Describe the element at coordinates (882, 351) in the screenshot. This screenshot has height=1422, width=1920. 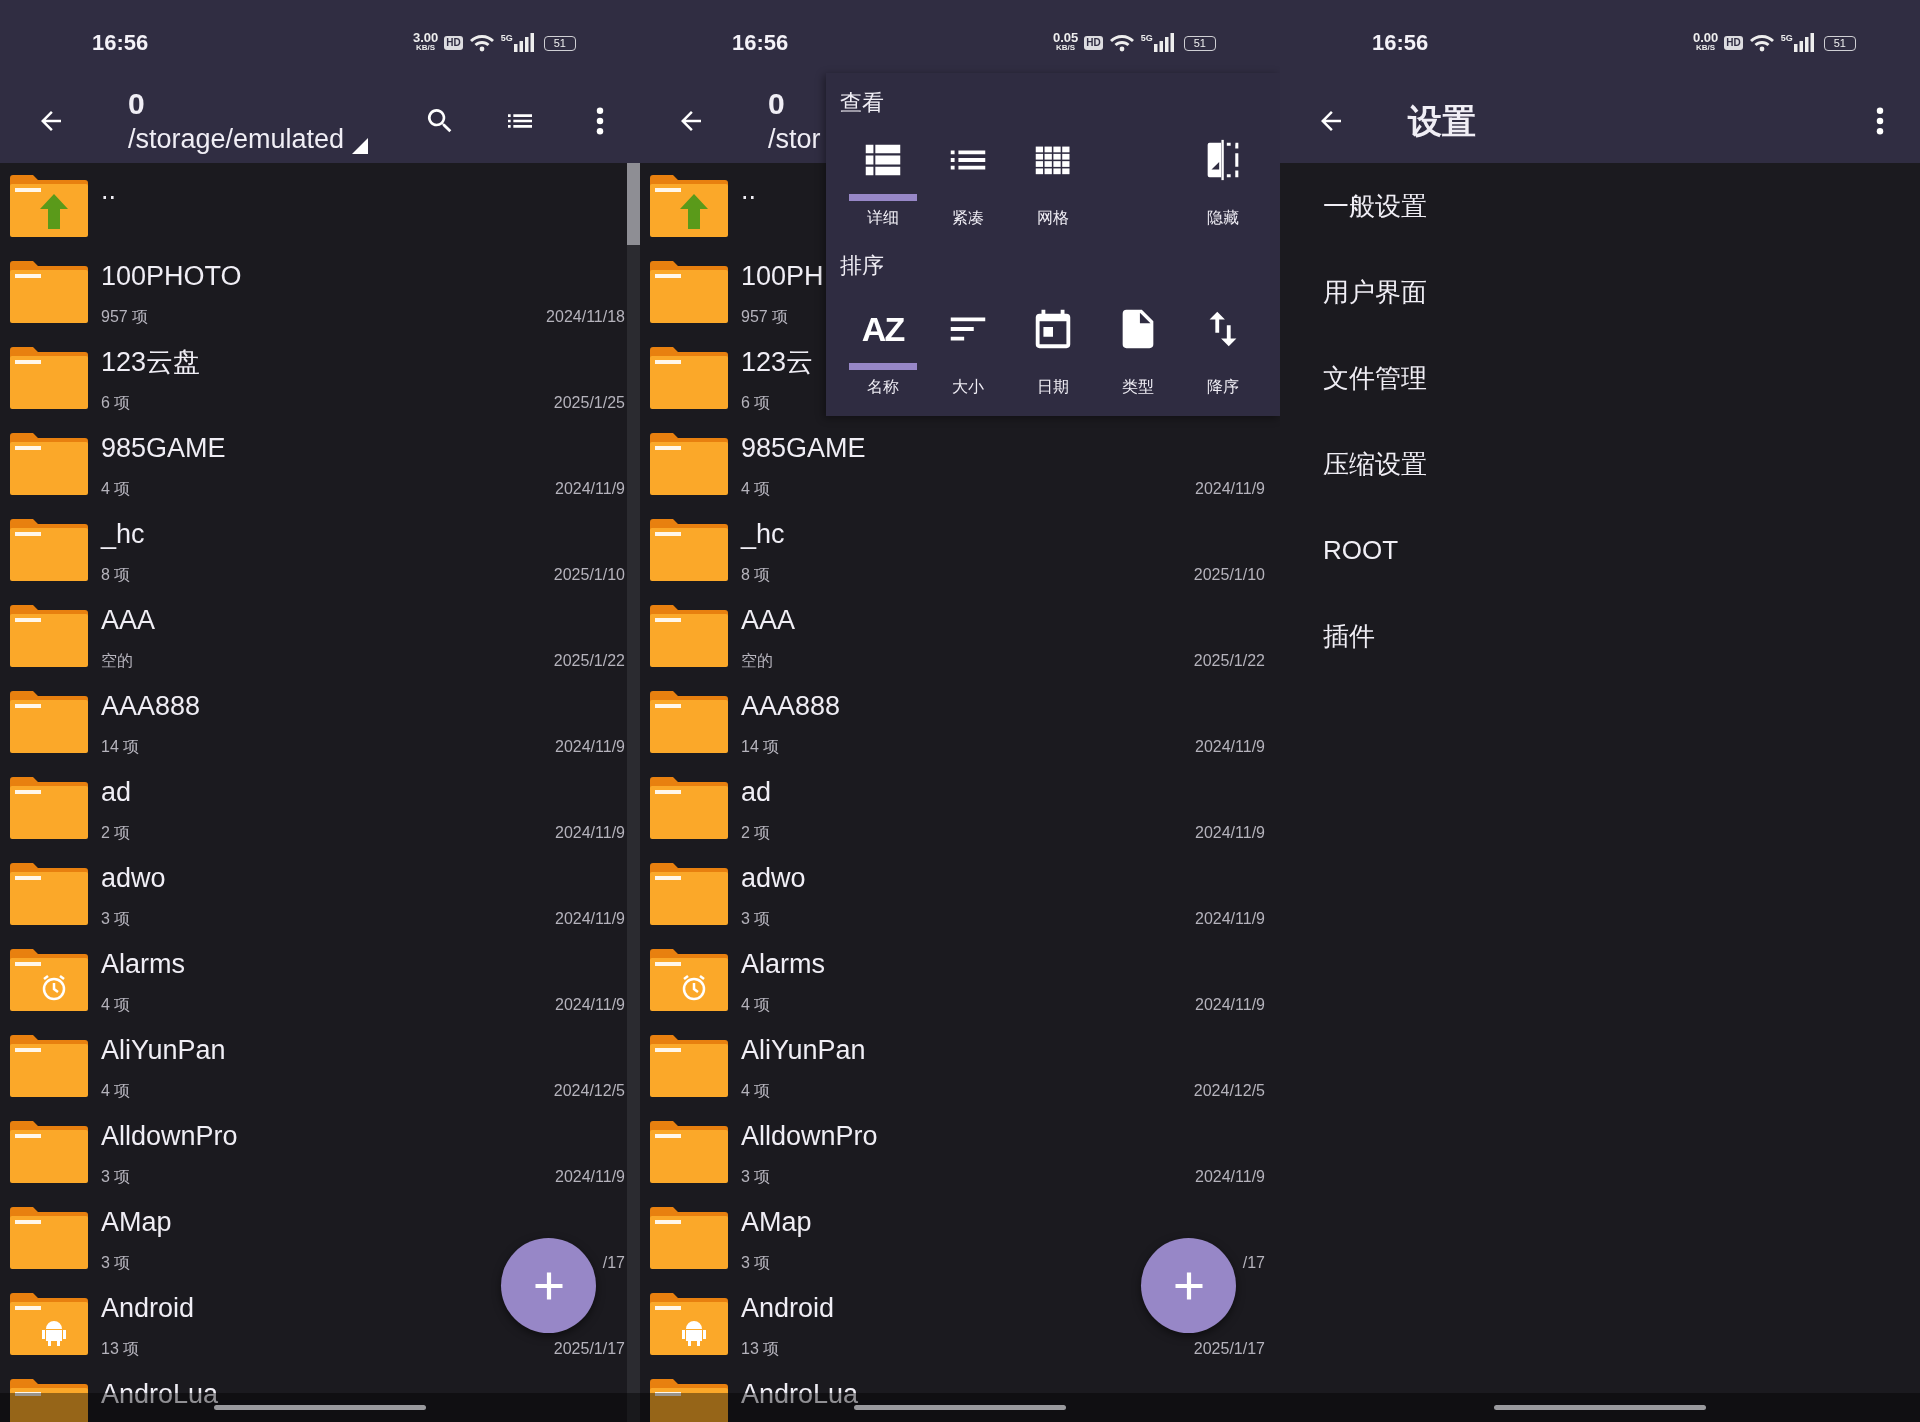
I see `menu-option: AZ 名称` at that location.